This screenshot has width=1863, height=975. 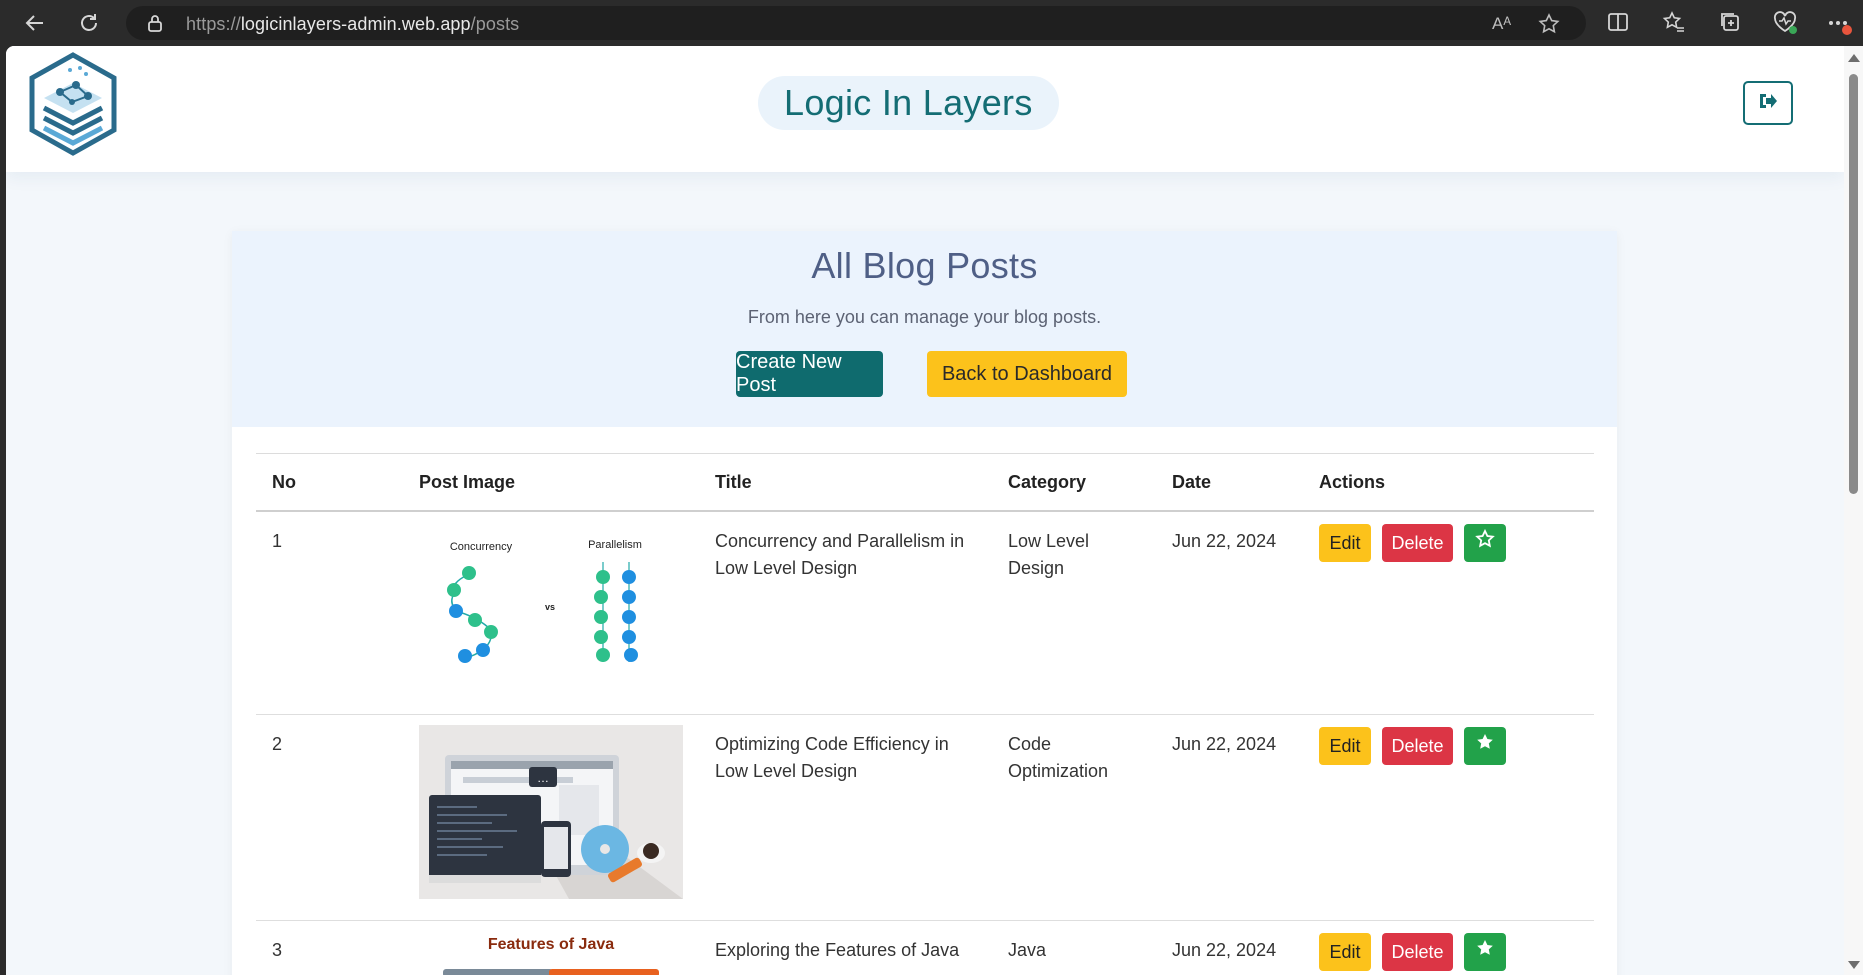 I want to click on post-title: Exploring the Features of Java, so click(x=845, y=947).